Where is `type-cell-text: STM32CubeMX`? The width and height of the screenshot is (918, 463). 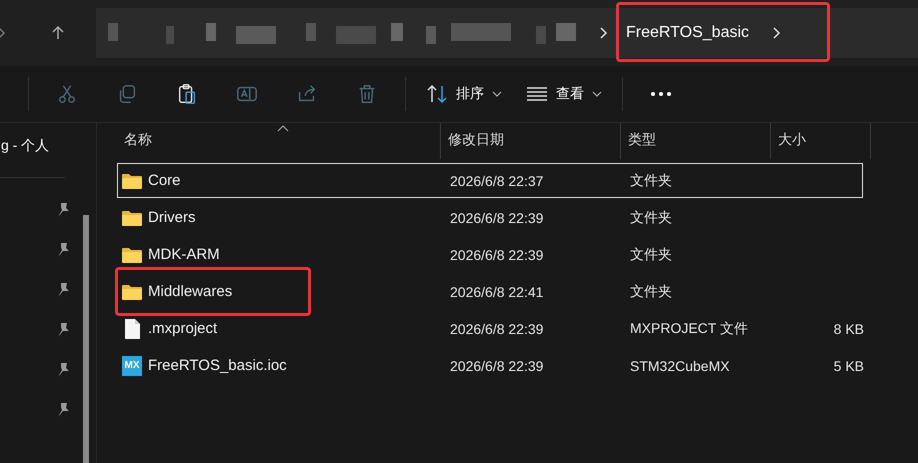
type-cell-text: STM32CubeMX is located at coordinates (680, 366).